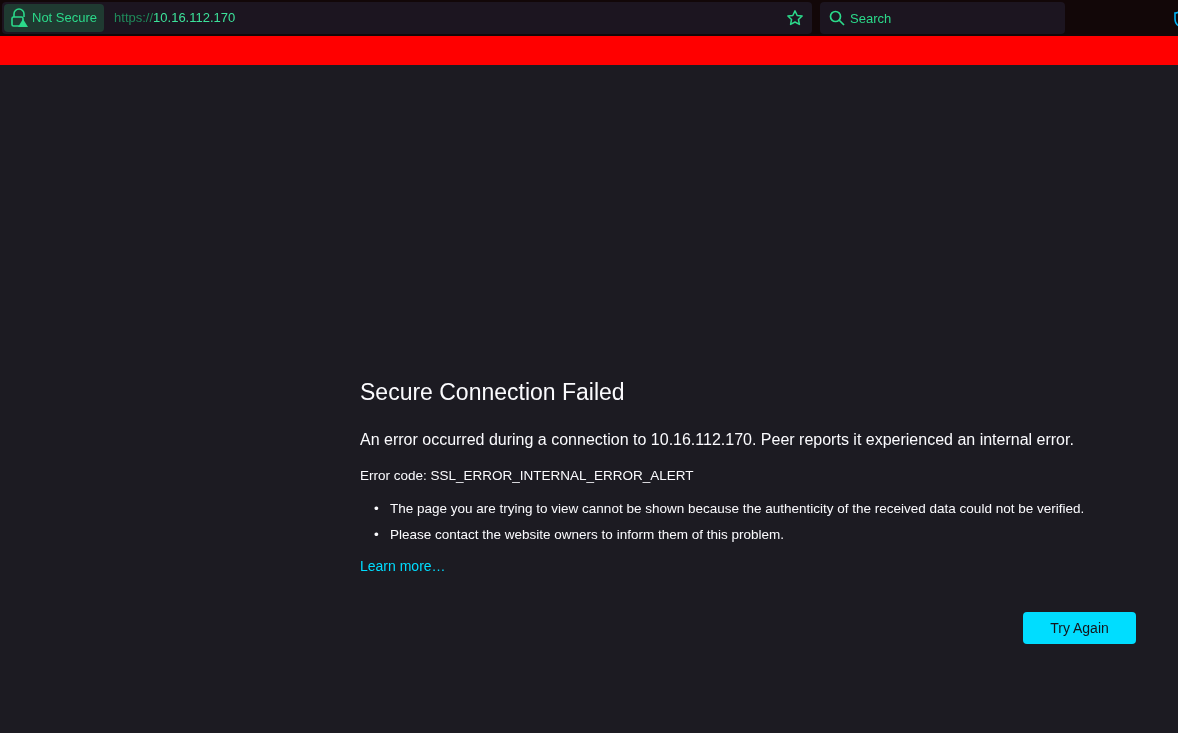  Describe the element at coordinates (942, 18) in the screenshot. I see `search-field: Search` at that location.